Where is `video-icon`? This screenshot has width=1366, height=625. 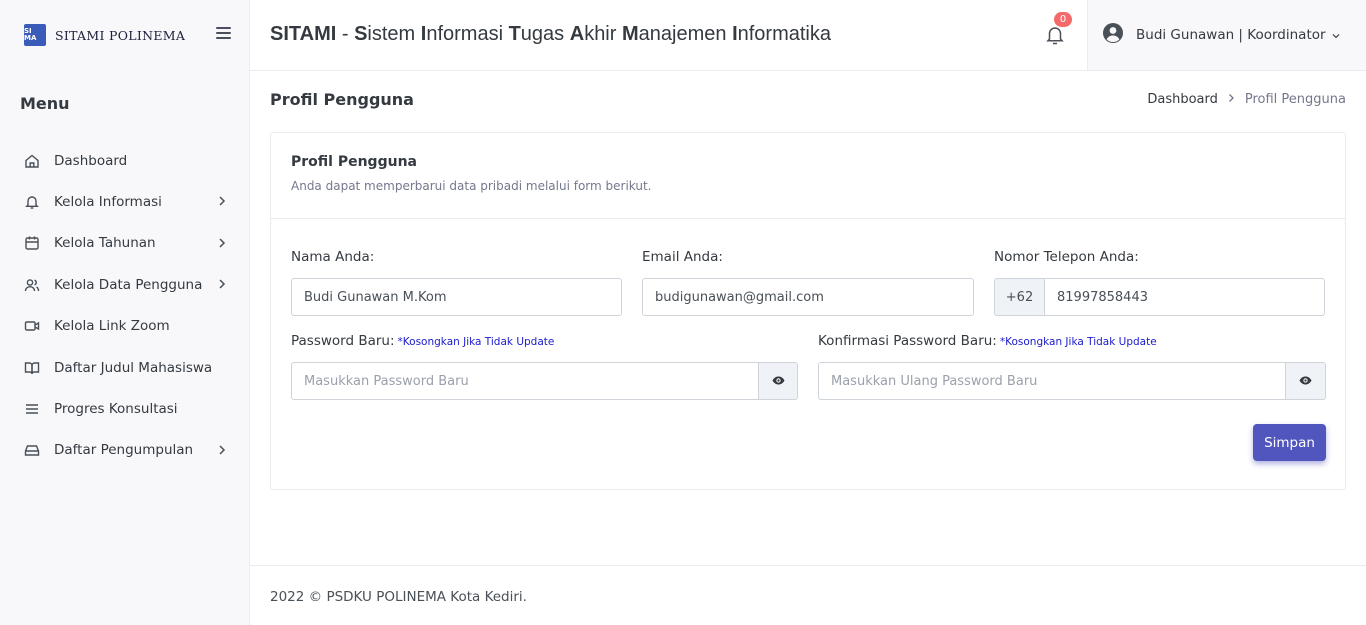
video-icon is located at coordinates (32, 326).